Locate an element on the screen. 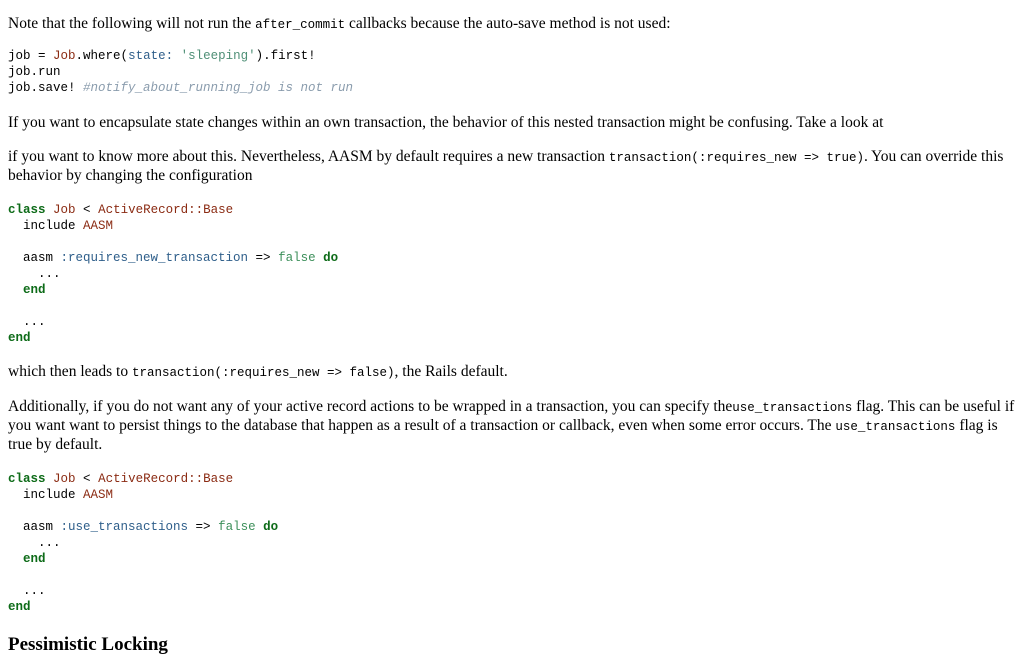 The height and width of the screenshot is (656, 1024). inline-code-requires-new-true: transaction(:requires_new => true) is located at coordinates (736, 158).